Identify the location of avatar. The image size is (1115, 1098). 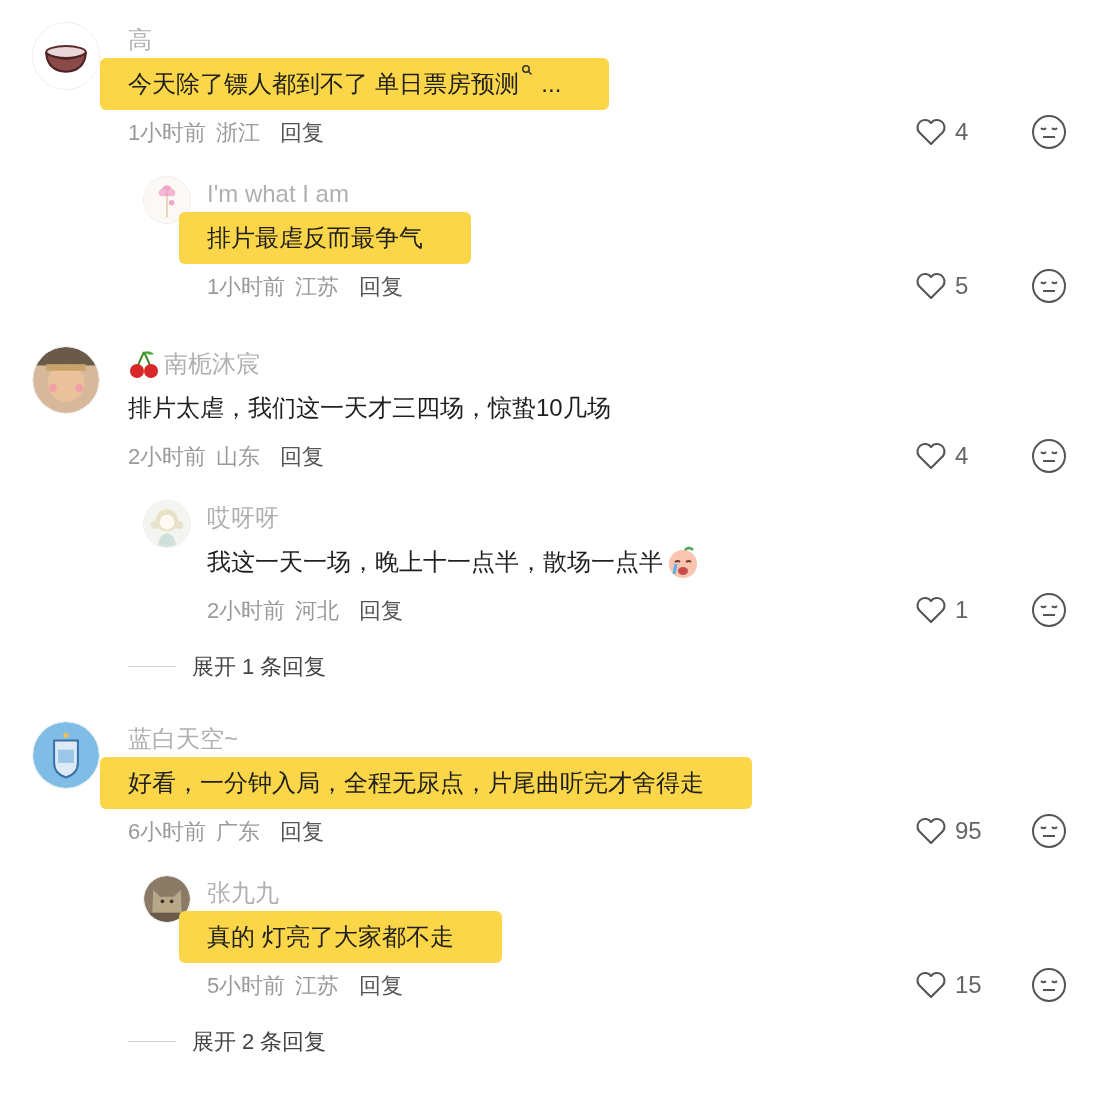
(167, 899).